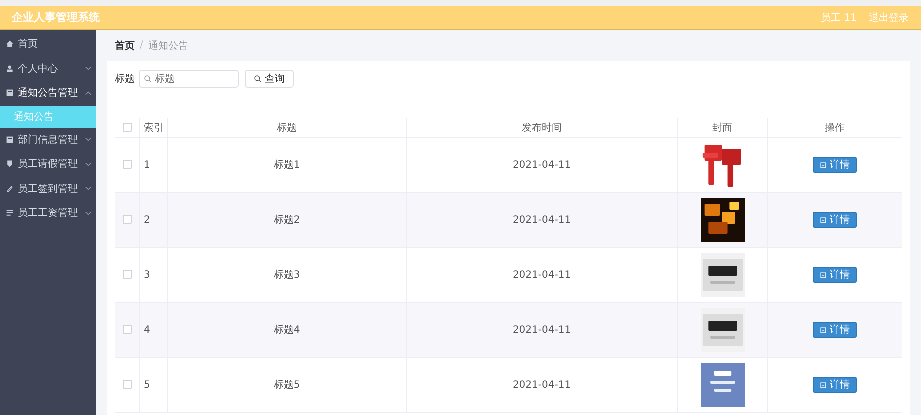 The height and width of the screenshot is (415, 921). Describe the element at coordinates (835, 128) in the screenshot. I see `column-header: 操作` at that location.